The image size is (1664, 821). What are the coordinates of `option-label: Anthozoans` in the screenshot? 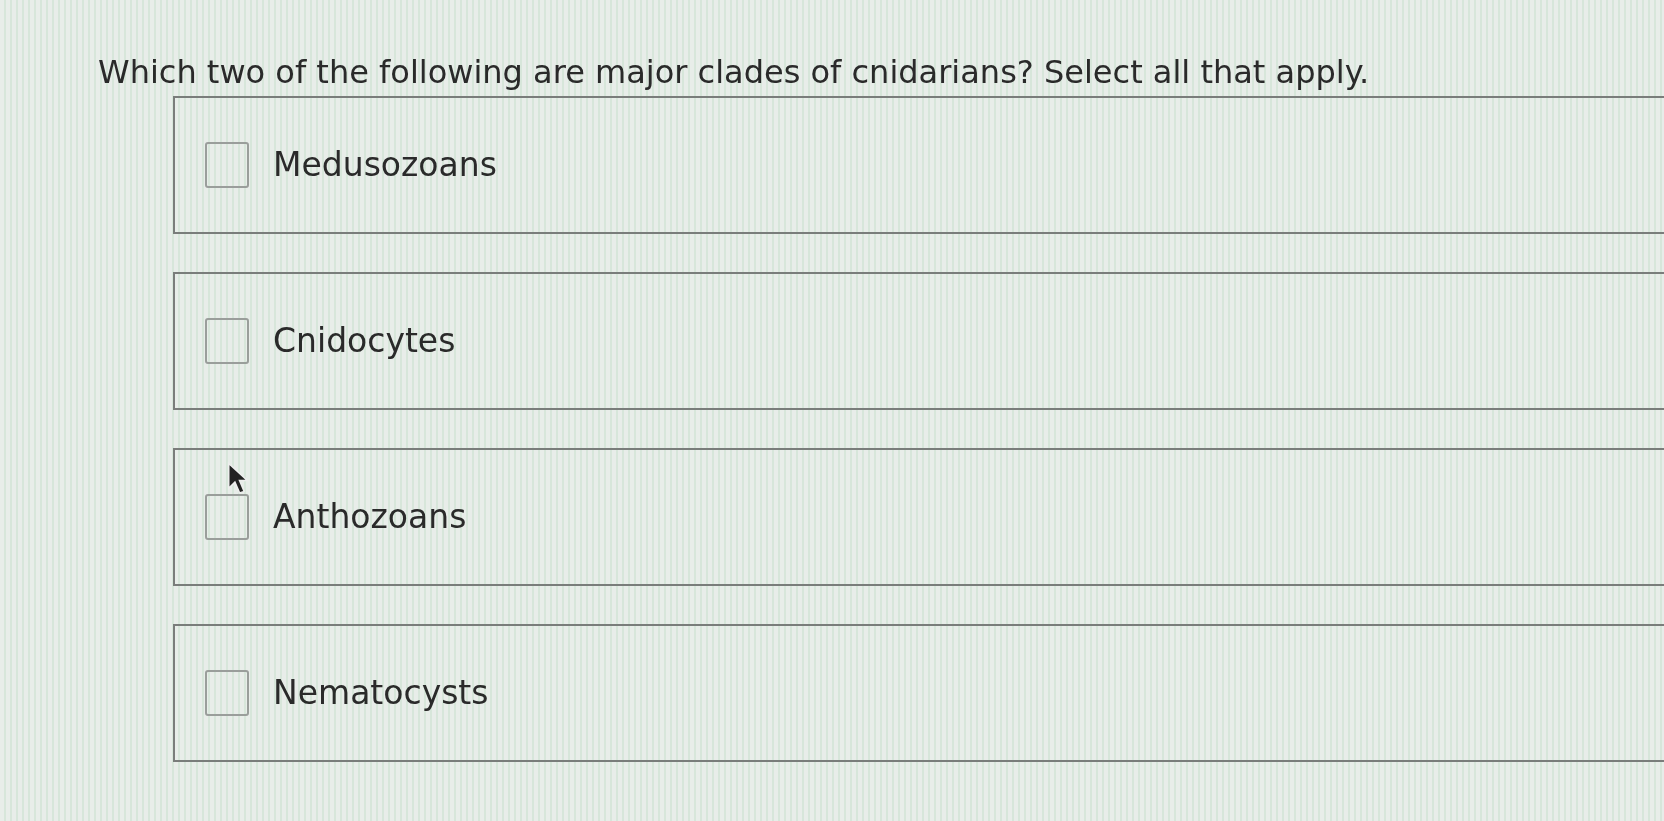 It's located at (370, 517).